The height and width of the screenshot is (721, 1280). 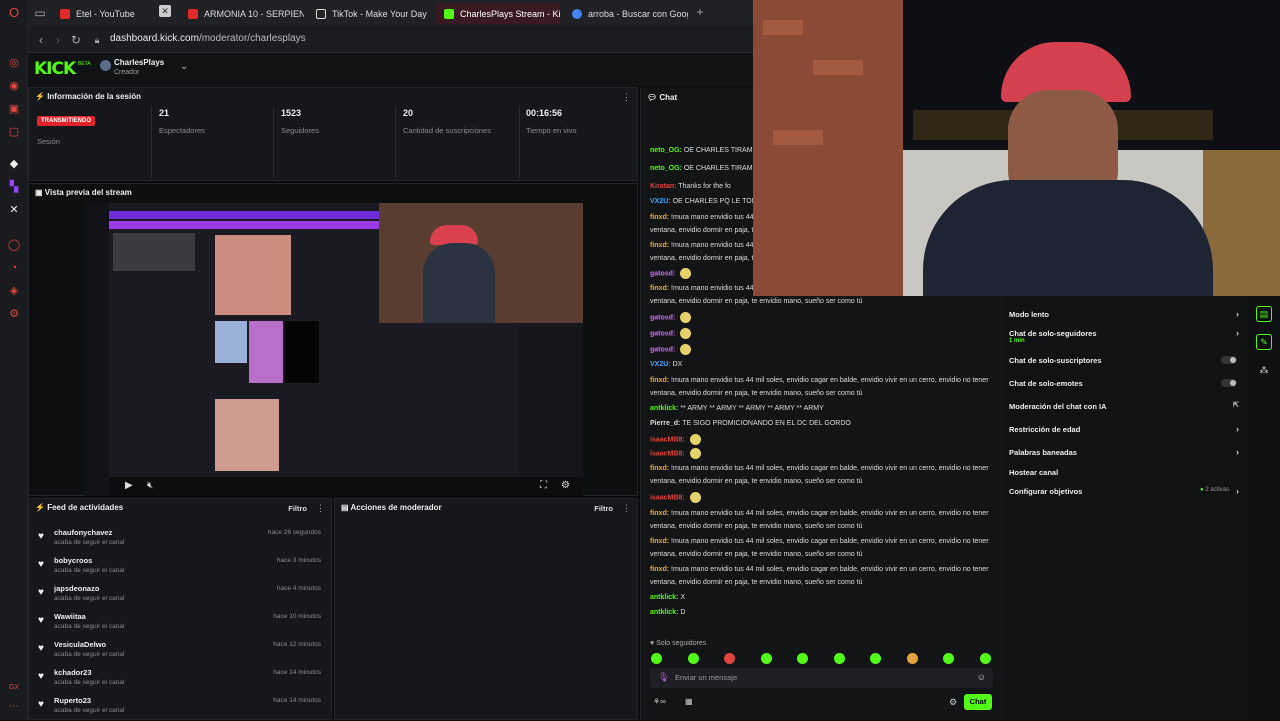 What do you see at coordinates (1125, 383) in the screenshot?
I see `setting-emotes-only: Chat de solo-emotes` at bounding box center [1125, 383].